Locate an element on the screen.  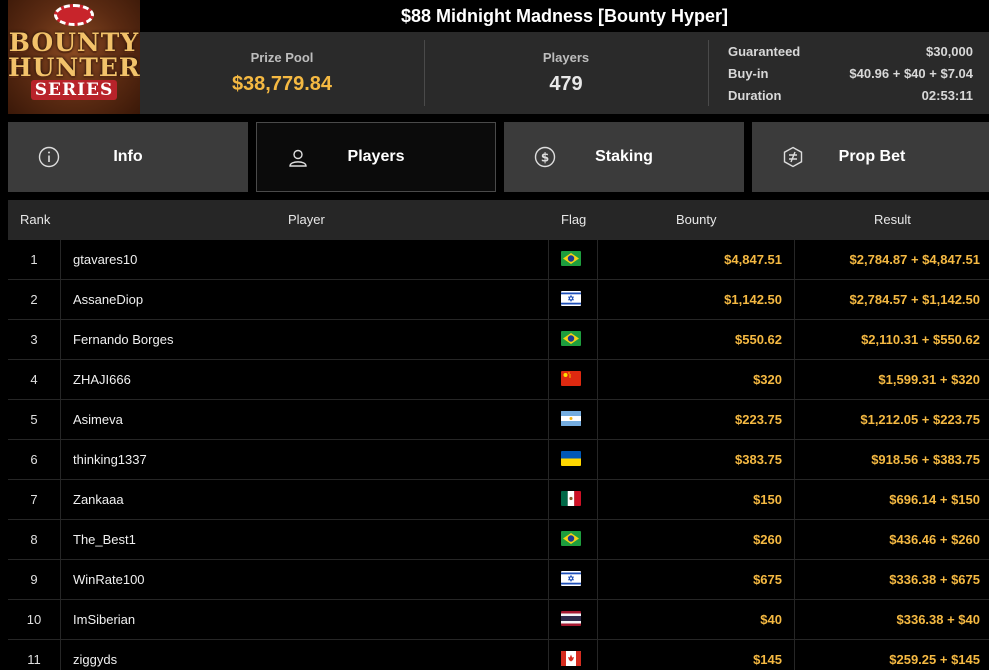
prop-bet-icon is located at coordinates (793, 157).